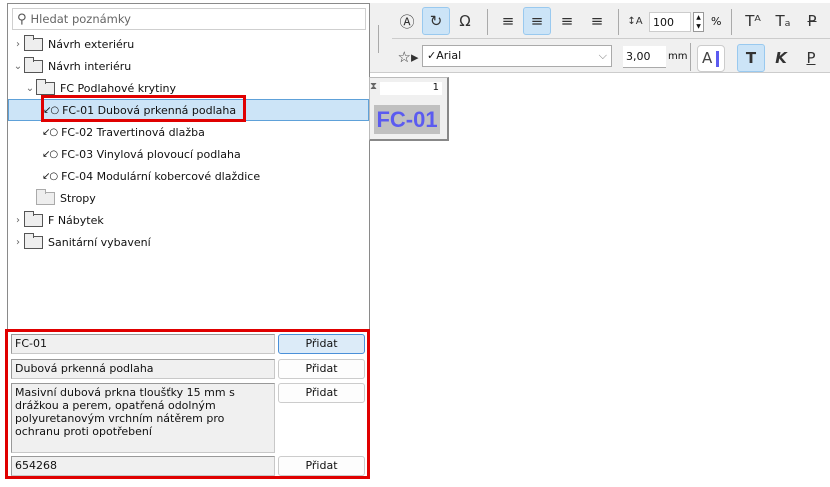 The image size is (830, 487). Describe the element at coordinates (517, 56) in the screenshot. I see `font-select: ✓Arial ⌵` at that location.